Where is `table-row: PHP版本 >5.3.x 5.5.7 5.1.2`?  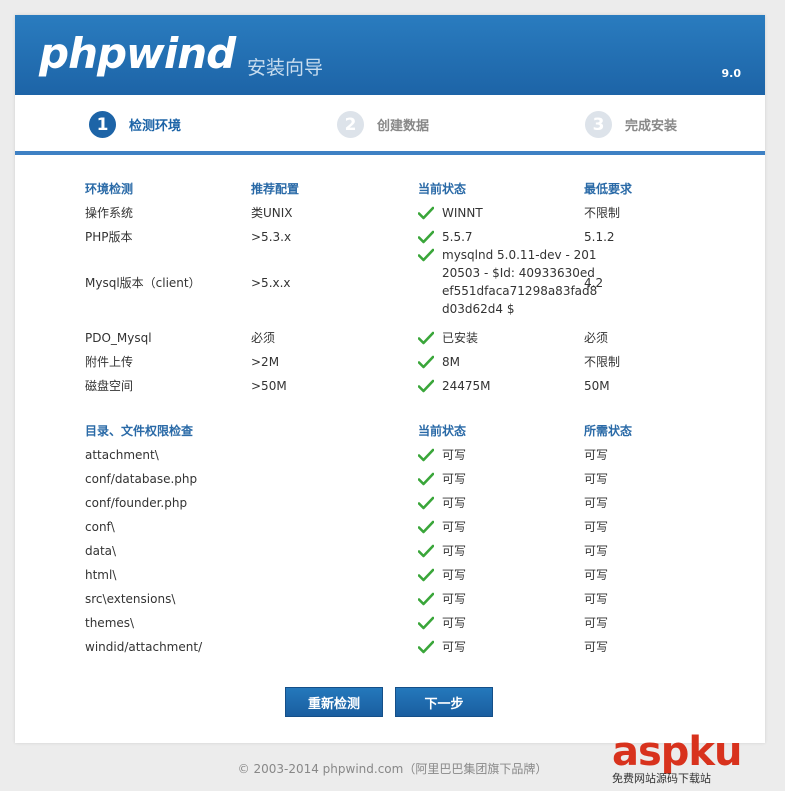 table-row: PHP版本 >5.3.x 5.5.7 5.1.2 is located at coordinates (390, 240).